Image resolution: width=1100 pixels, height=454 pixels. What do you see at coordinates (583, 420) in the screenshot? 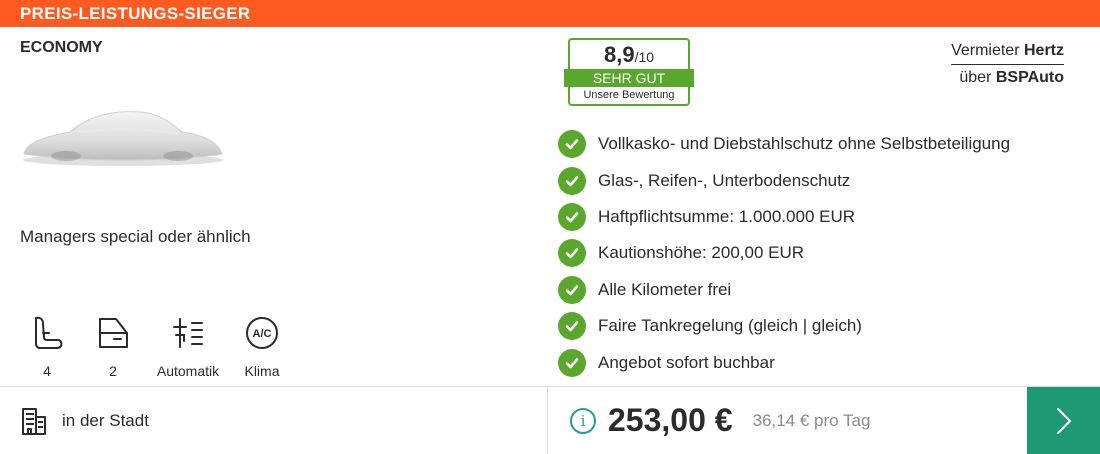
I see `info-icon: i` at bounding box center [583, 420].